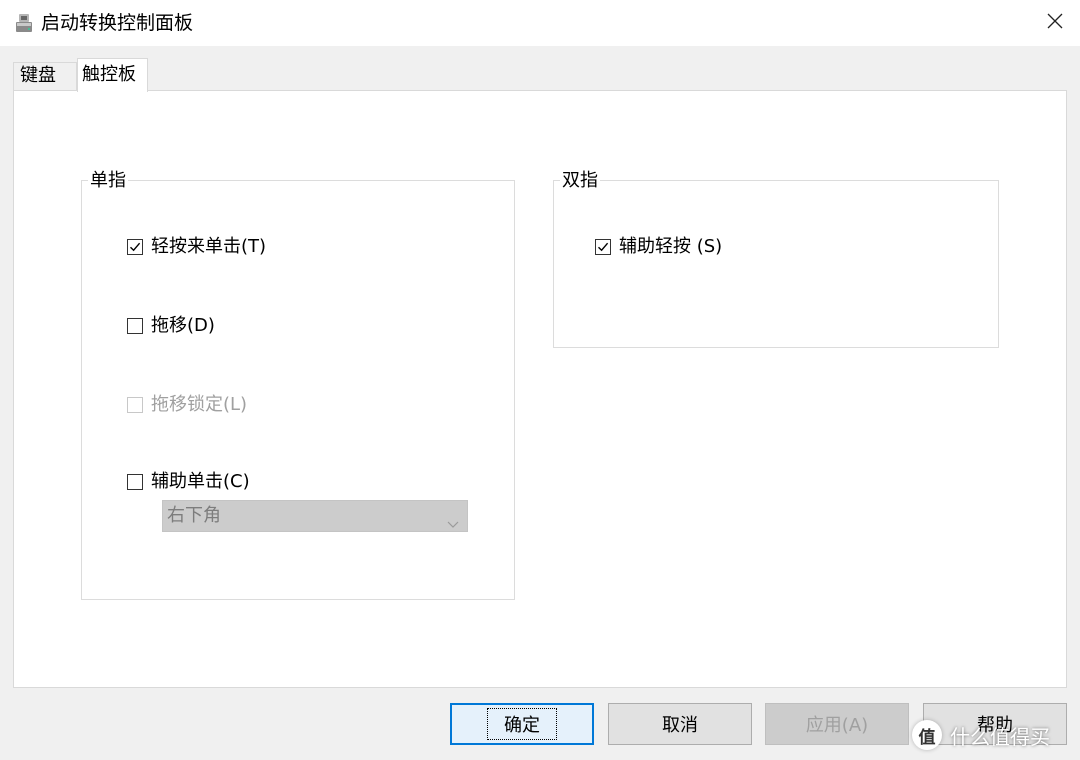 The height and width of the screenshot is (760, 1080). Describe the element at coordinates (680, 724) in the screenshot. I see `cancel-button: 取消` at that location.